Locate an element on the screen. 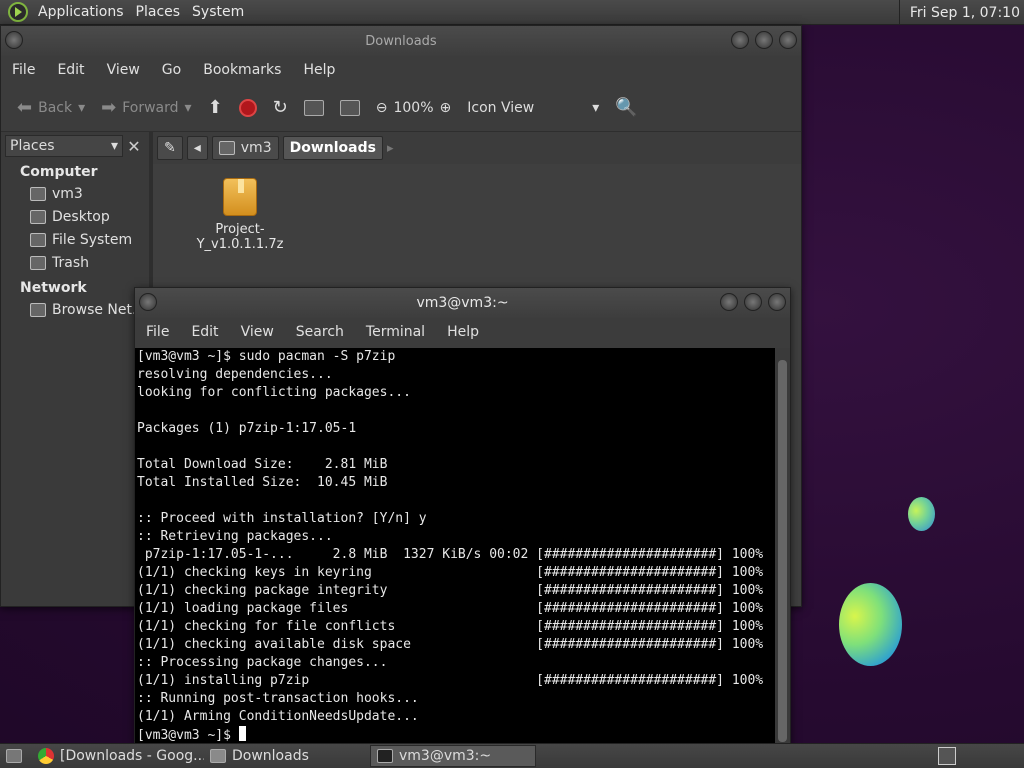  sidebar-item-label: vm3 is located at coordinates (67, 193).